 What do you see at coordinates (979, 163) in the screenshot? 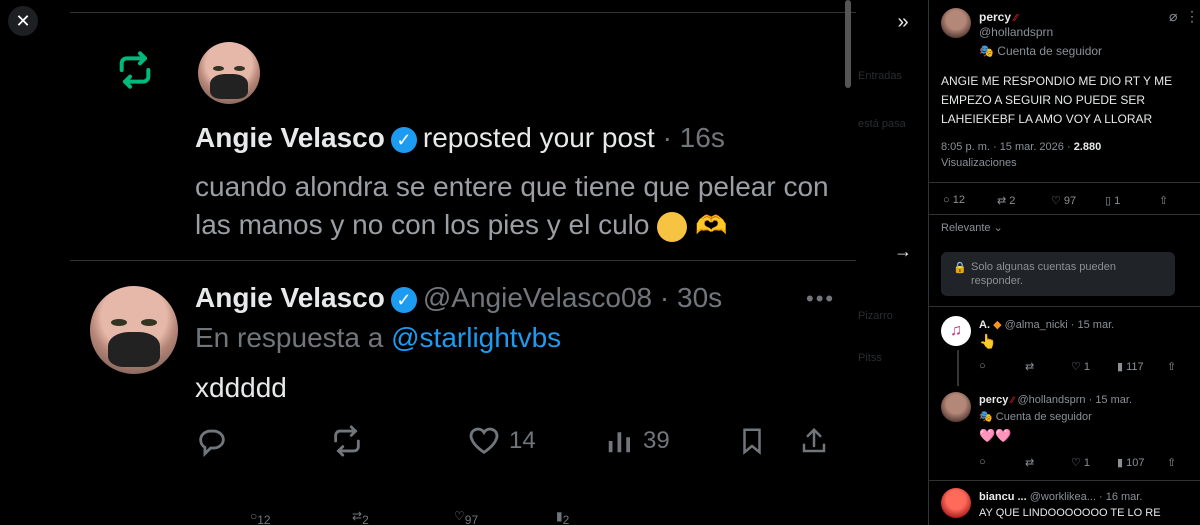
I see `views-label: Visualizaciones` at bounding box center [979, 163].